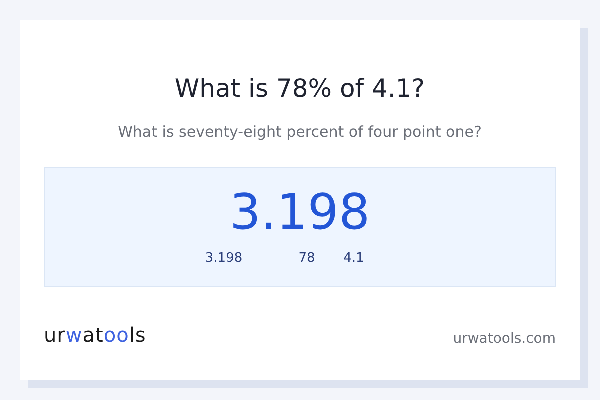 The image size is (600, 400). What do you see at coordinates (95, 335) in the screenshot?
I see `logo: urwatools` at bounding box center [95, 335].